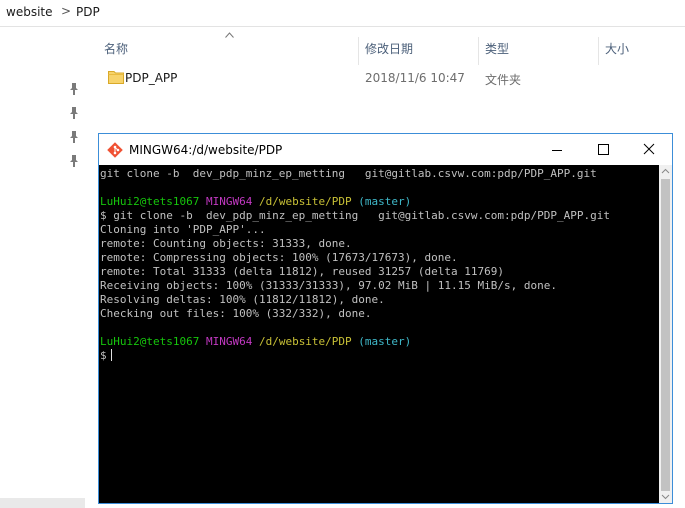 This screenshot has height=508, width=685. What do you see at coordinates (116, 48) in the screenshot?
I see `column-name: 名称` at bounding box center [116, 48].